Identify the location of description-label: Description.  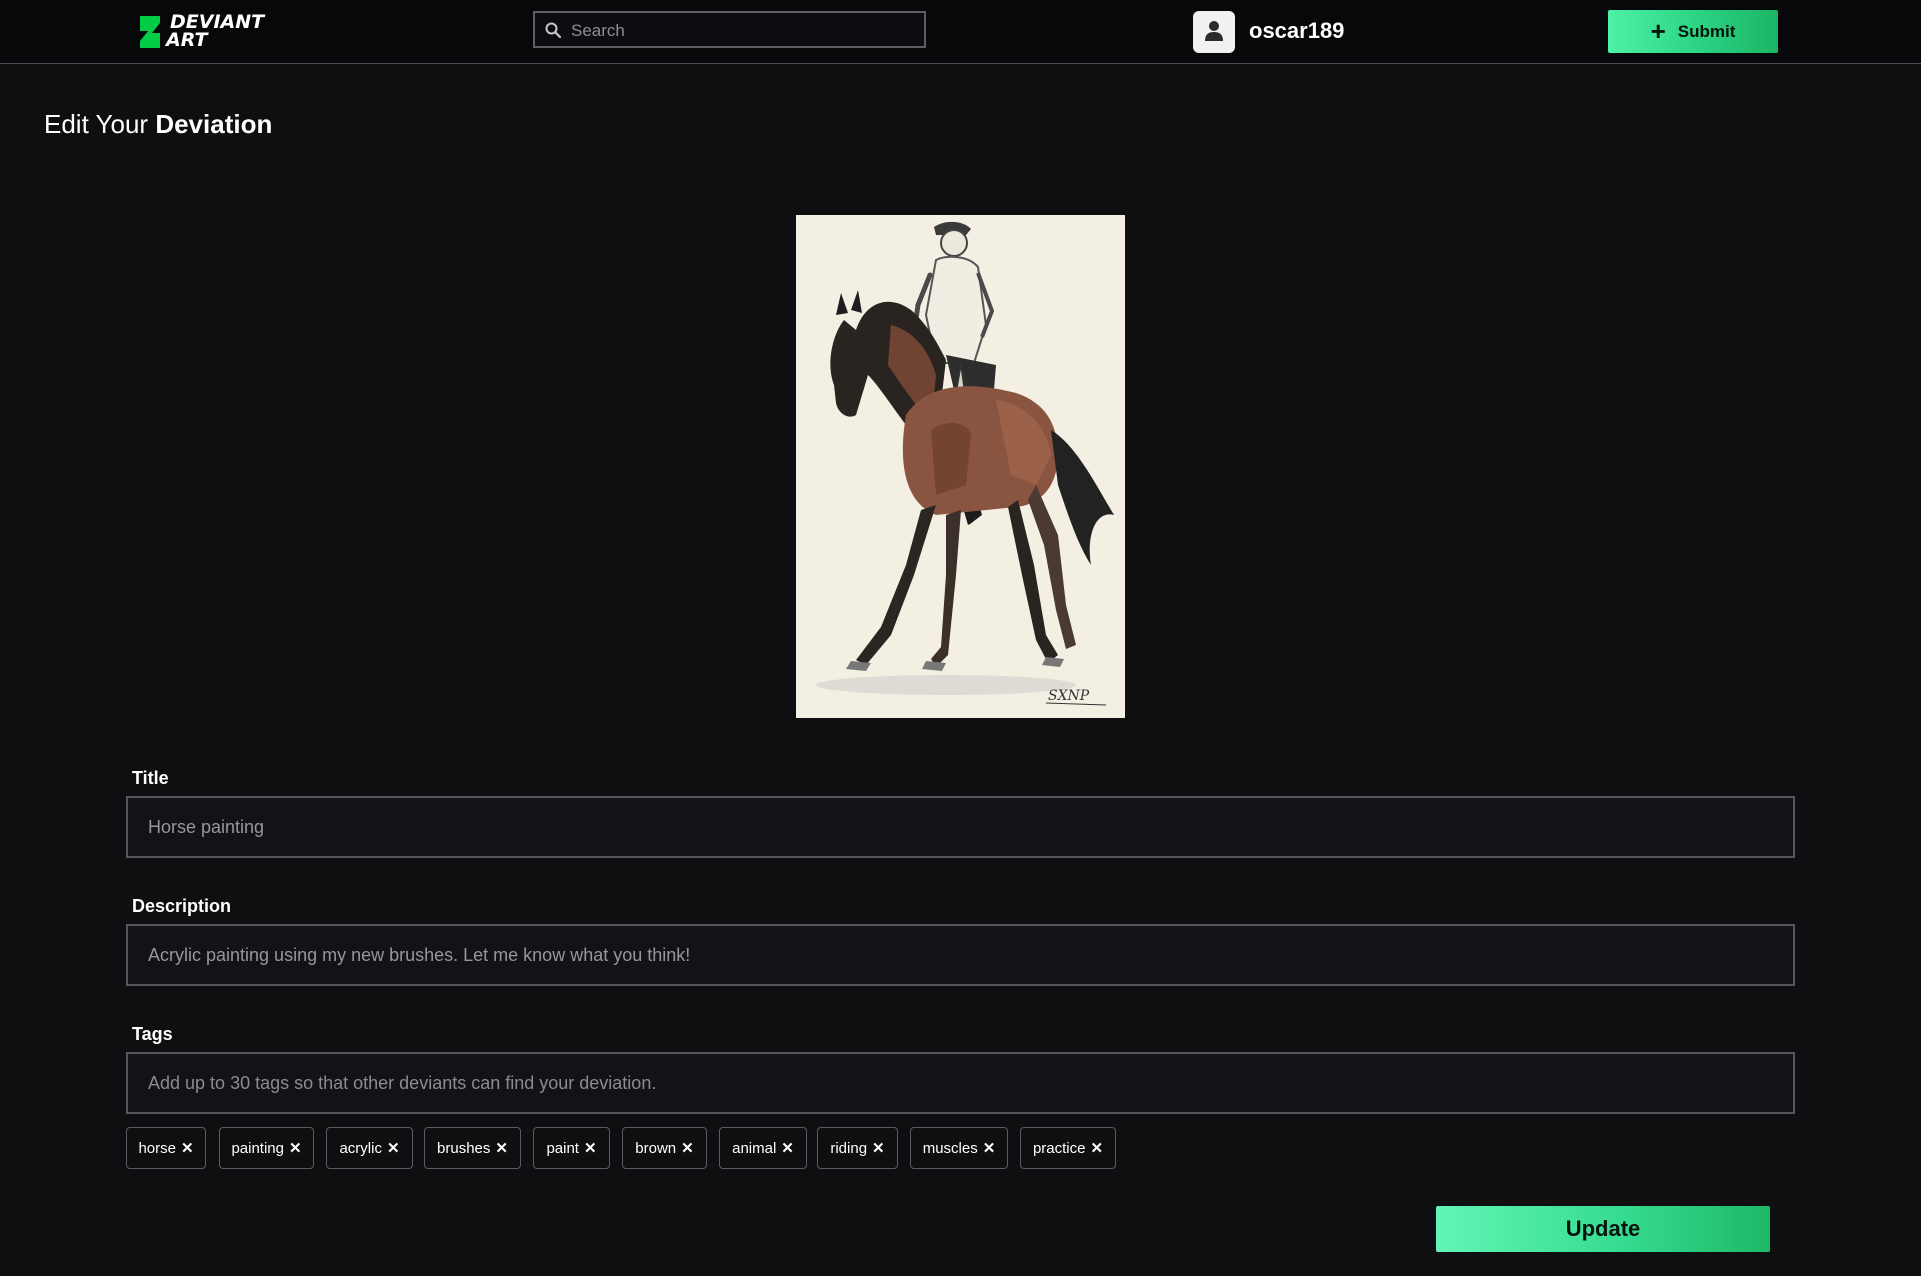
(182, 906).